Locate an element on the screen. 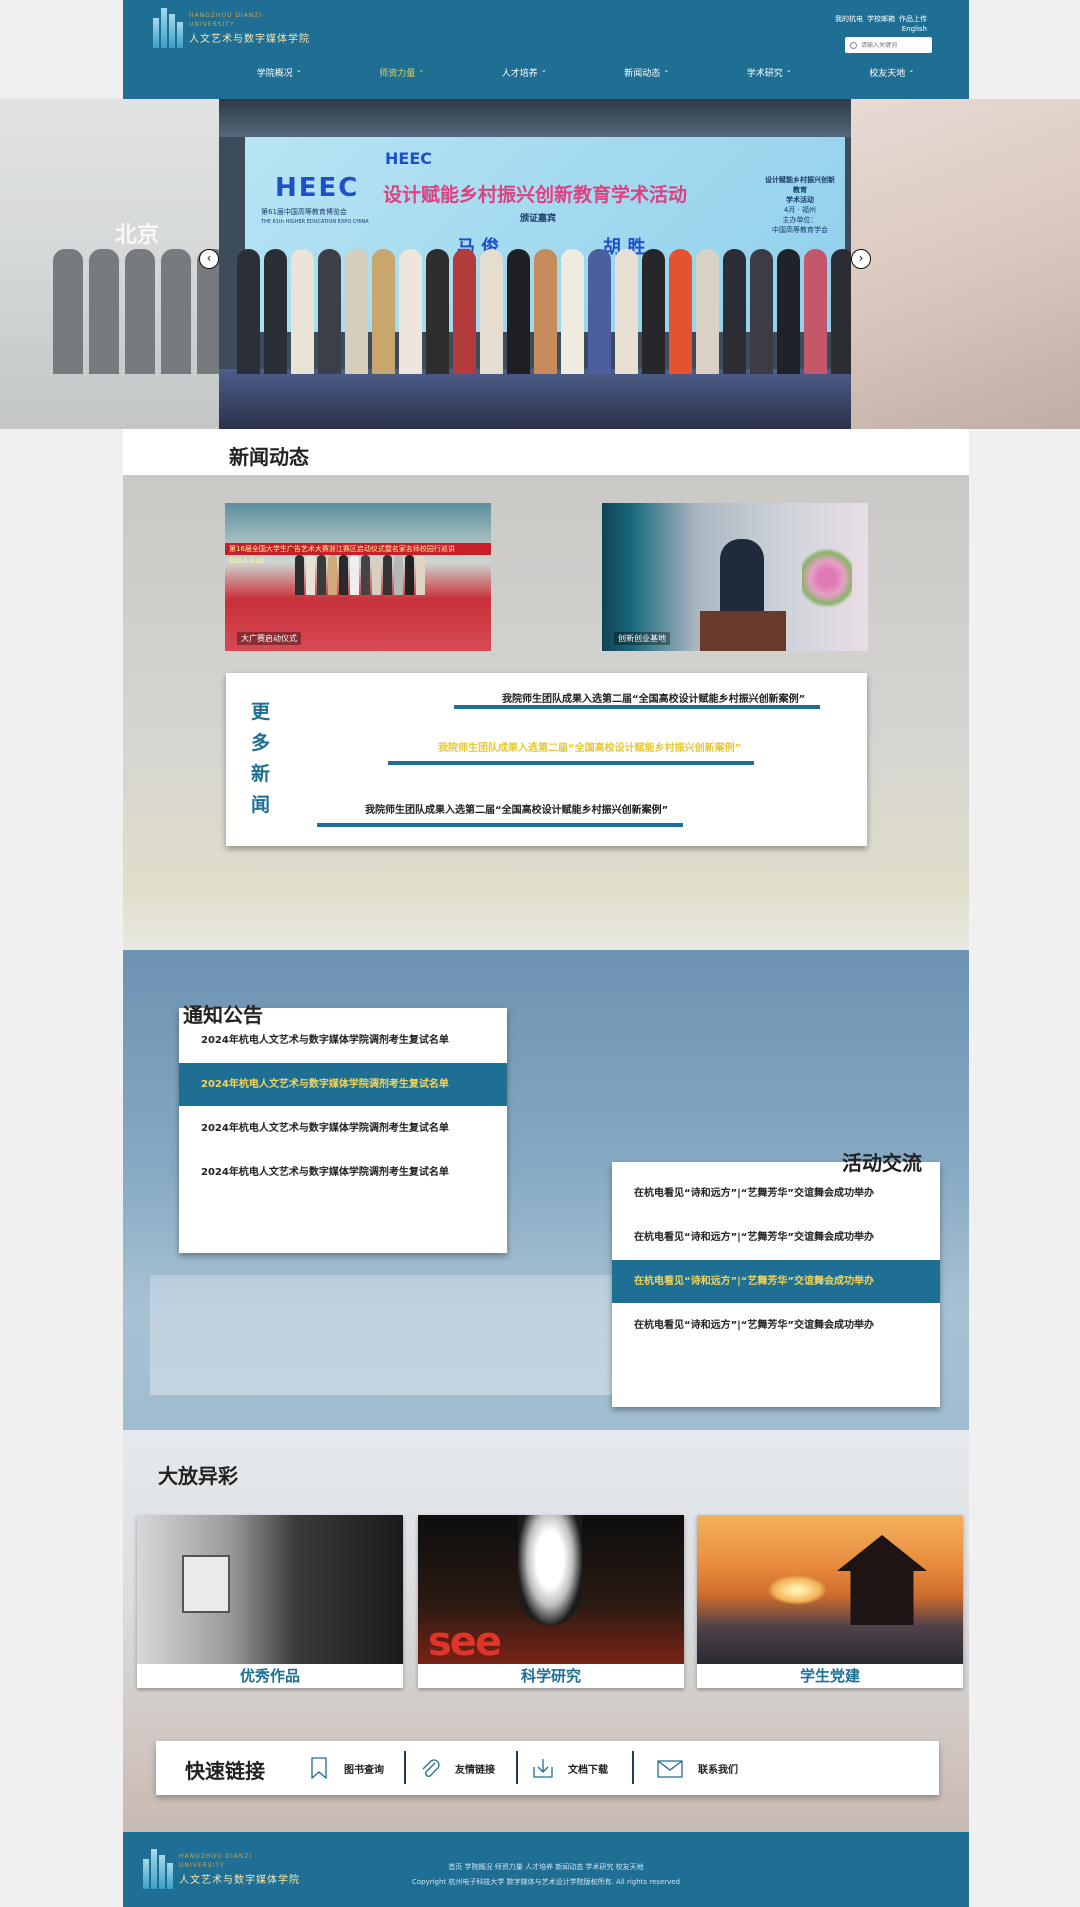 Image resolution: width=1080 pixels, height=1907 pixels. carousel-prev-button: ‹ is located at coordinates (209, 259).